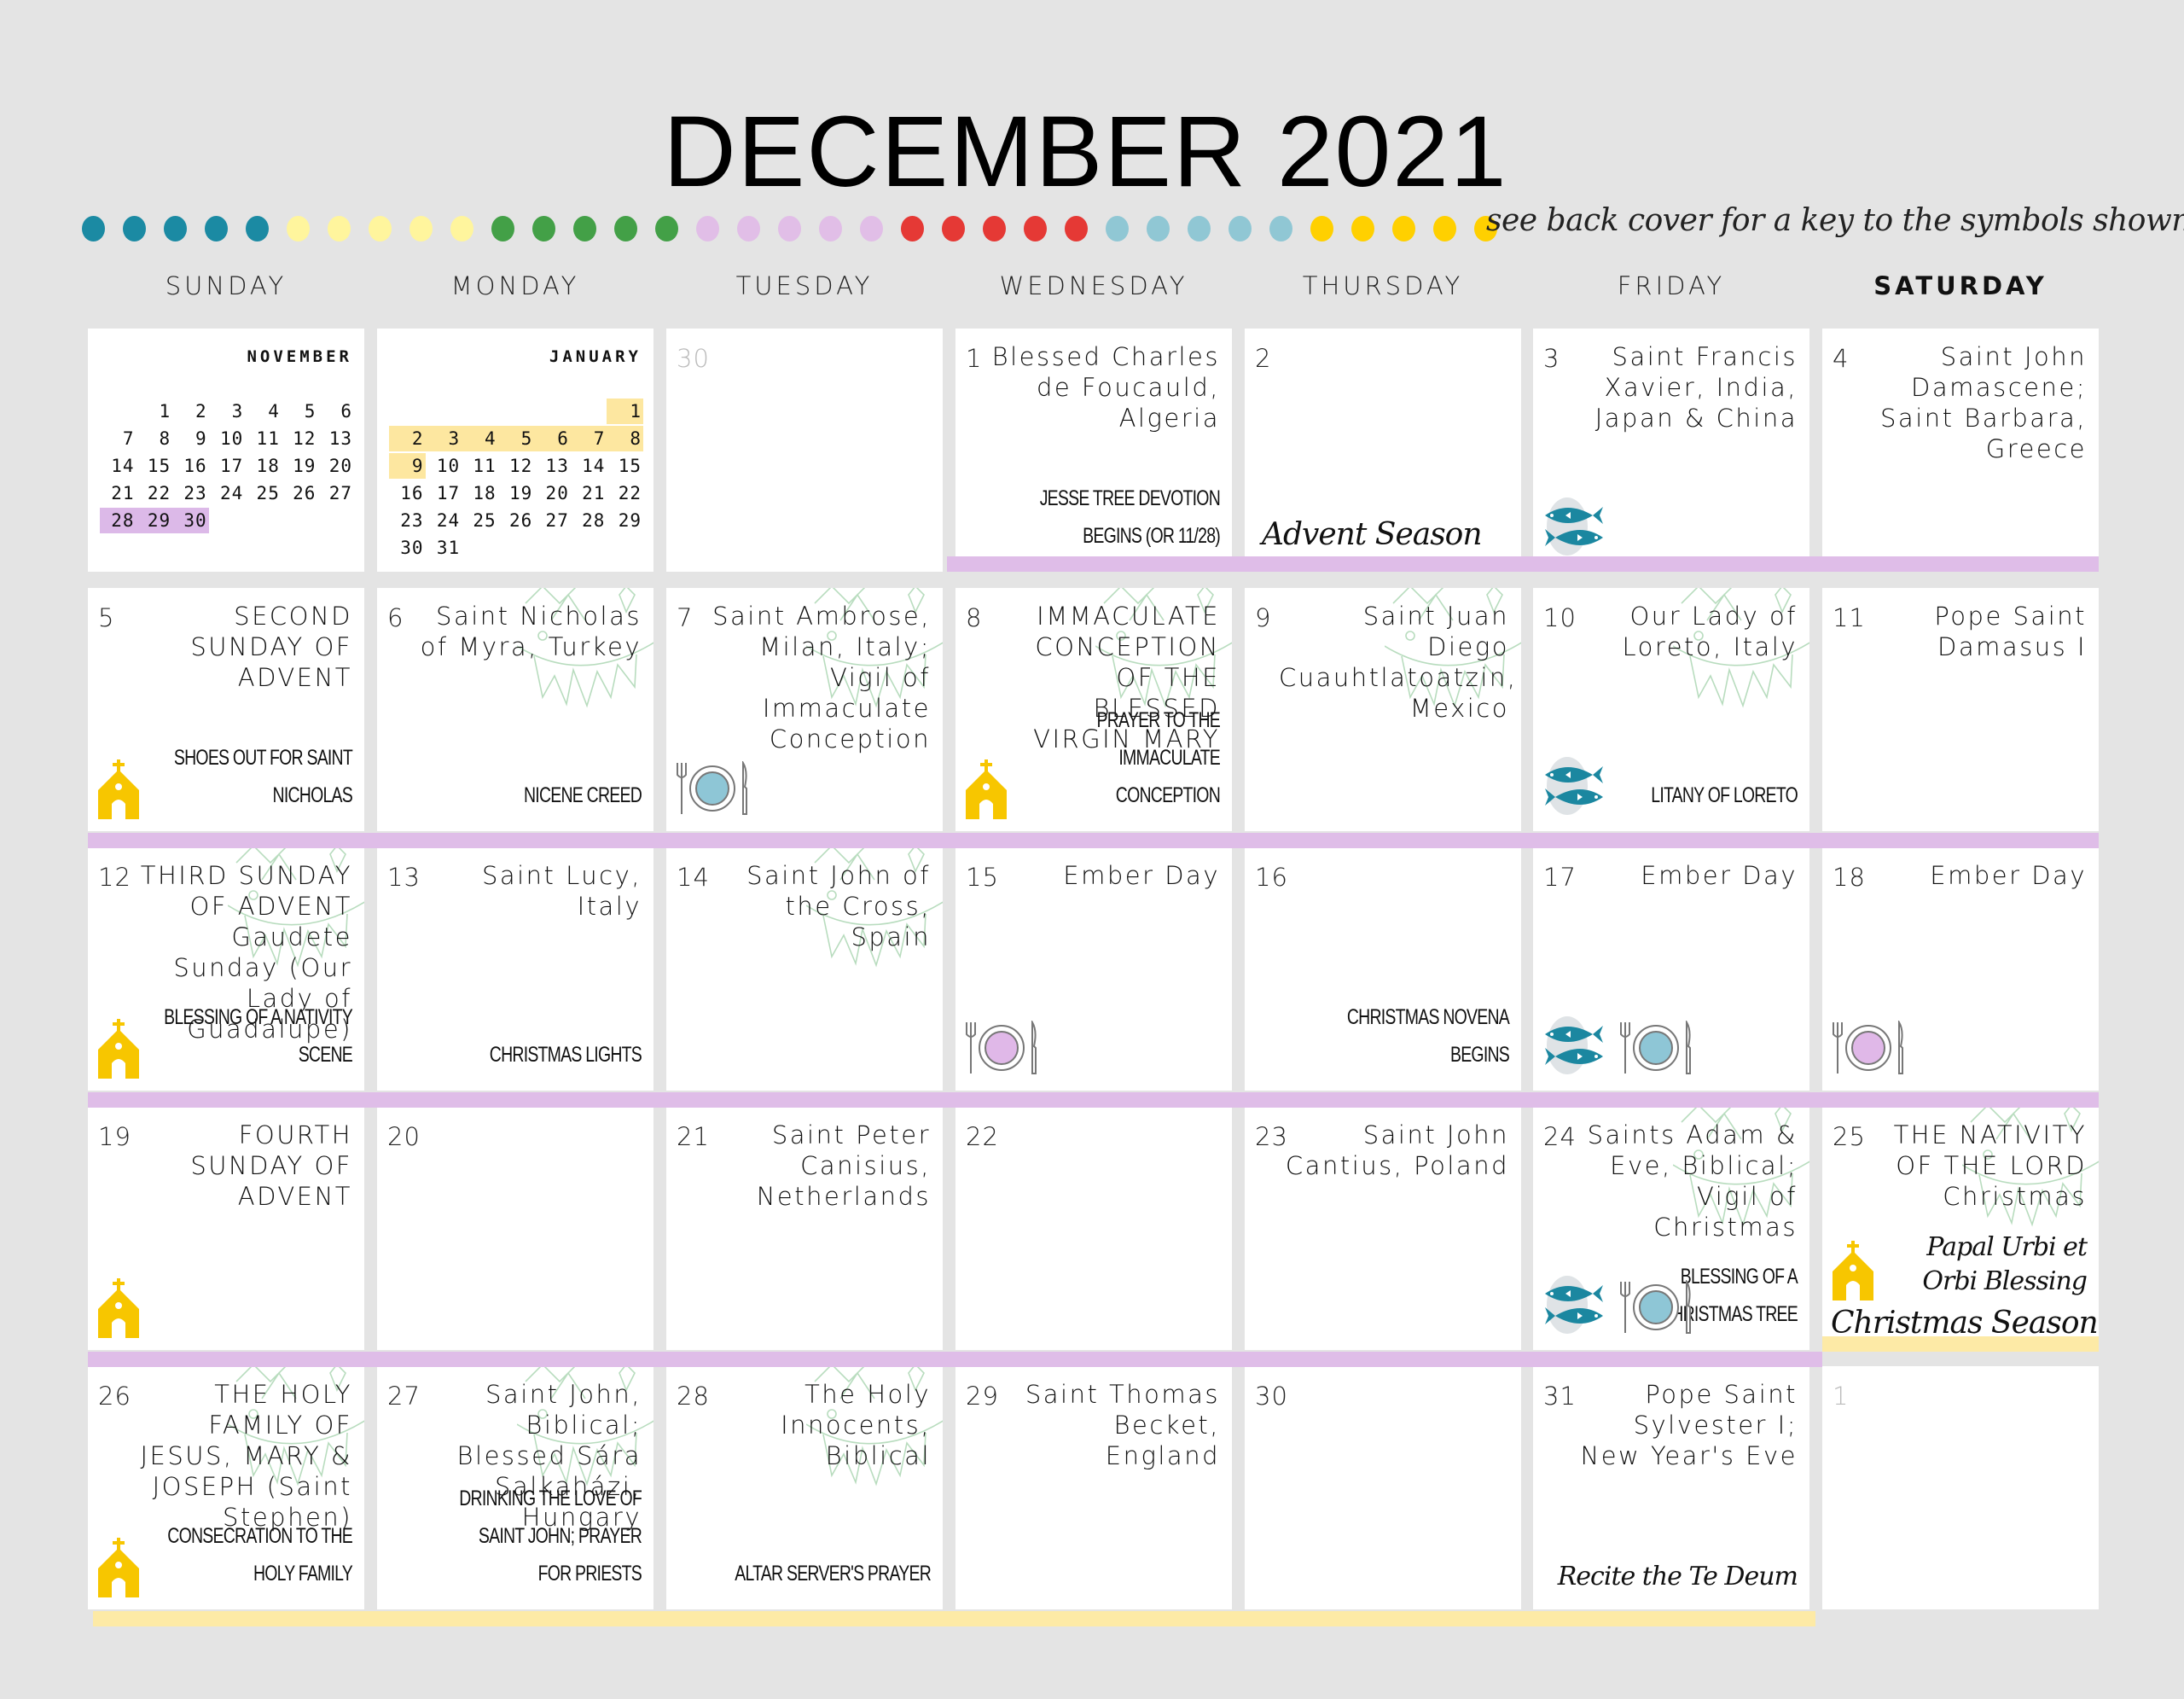  What do you see at coordinates (531, 631) in the screenshot?
I see `feast-text: Saint Nicholas of Myra, Turkey` at bounding box center [531, 631].